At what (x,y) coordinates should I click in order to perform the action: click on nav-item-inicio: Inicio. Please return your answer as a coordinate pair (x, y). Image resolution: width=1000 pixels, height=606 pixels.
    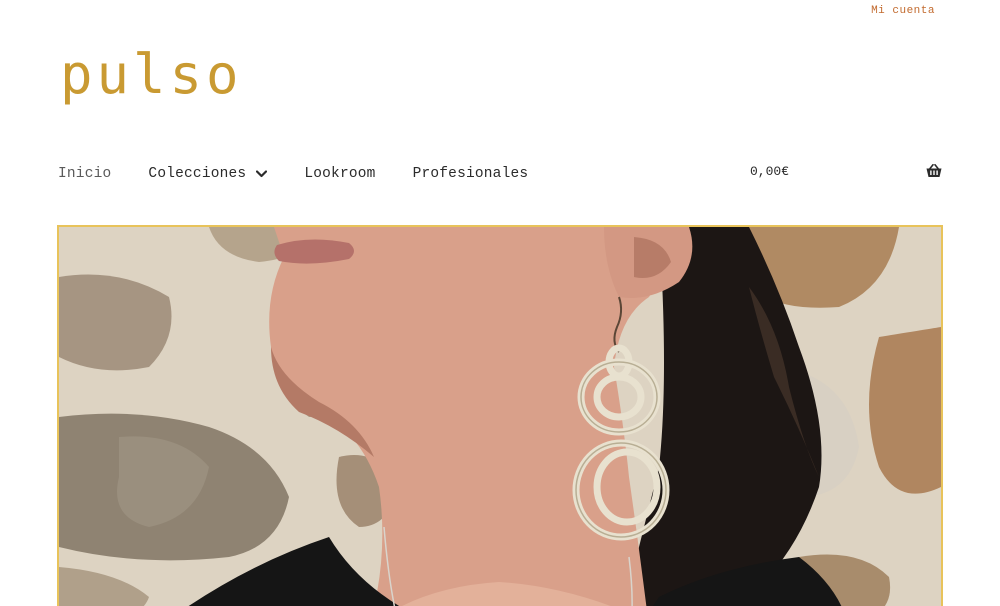
    Looking at the image, I should click on (84, 174).